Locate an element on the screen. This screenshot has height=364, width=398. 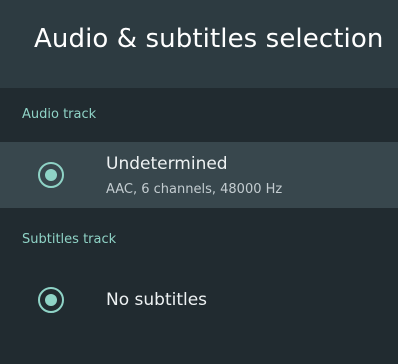
dialog-title: Audio & subtitles selection is located at coordinates (209, 39).